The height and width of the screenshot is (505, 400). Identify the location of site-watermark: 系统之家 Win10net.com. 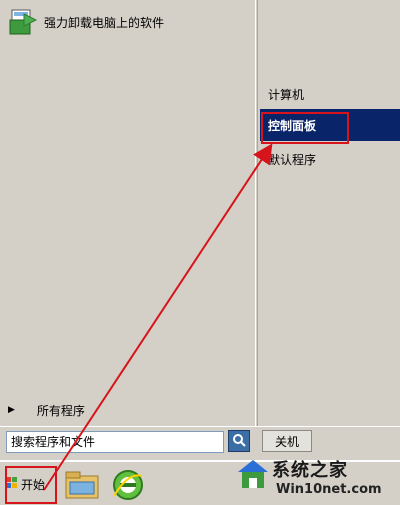
(316, 476).